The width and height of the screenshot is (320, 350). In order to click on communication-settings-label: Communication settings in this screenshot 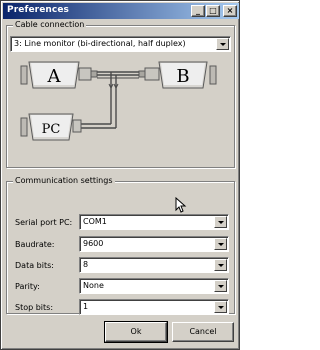, I will do `click(64, 180)`.